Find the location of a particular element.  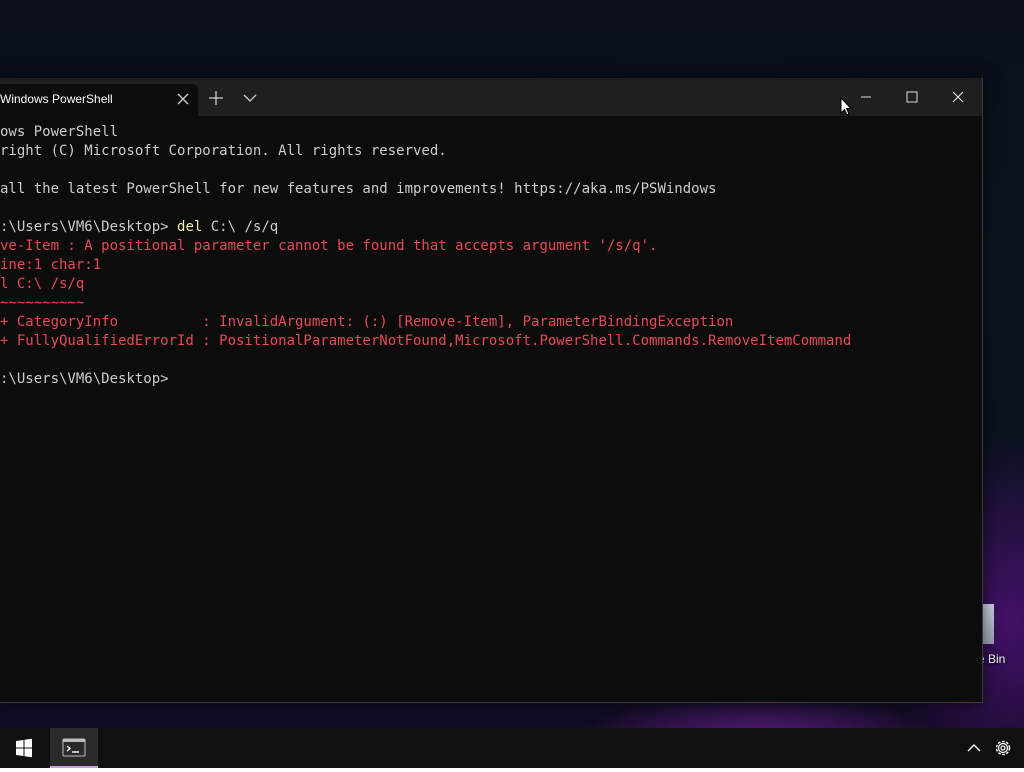

maximize-button is located at coordinates (912, 97).